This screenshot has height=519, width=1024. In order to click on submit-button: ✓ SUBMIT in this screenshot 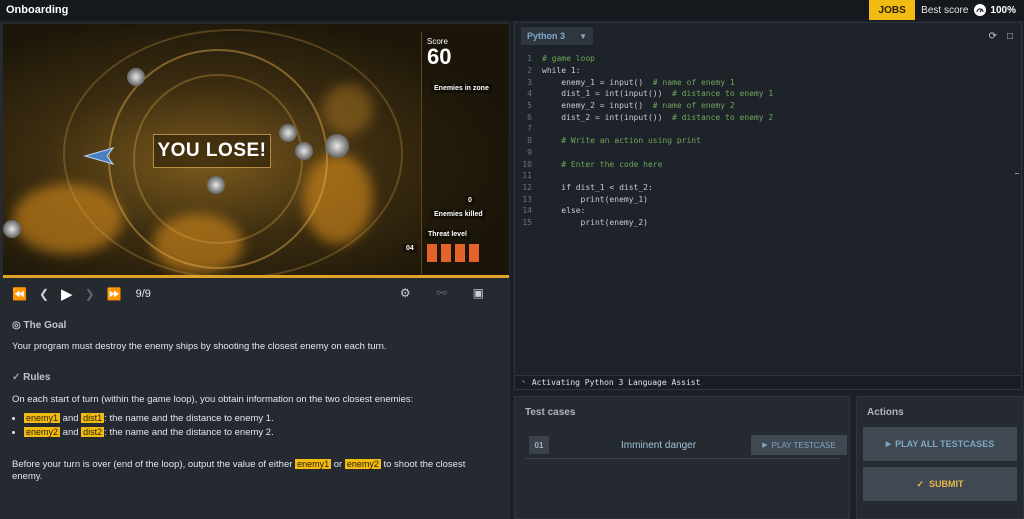, I will do `click(940, 484)`.